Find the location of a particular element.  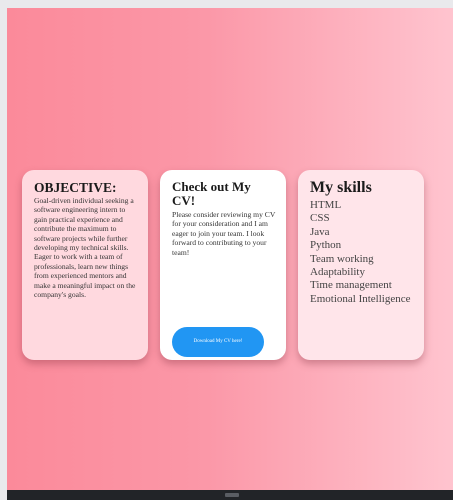

cv-title: Check out My CV! is located at coordinates (211, 193).